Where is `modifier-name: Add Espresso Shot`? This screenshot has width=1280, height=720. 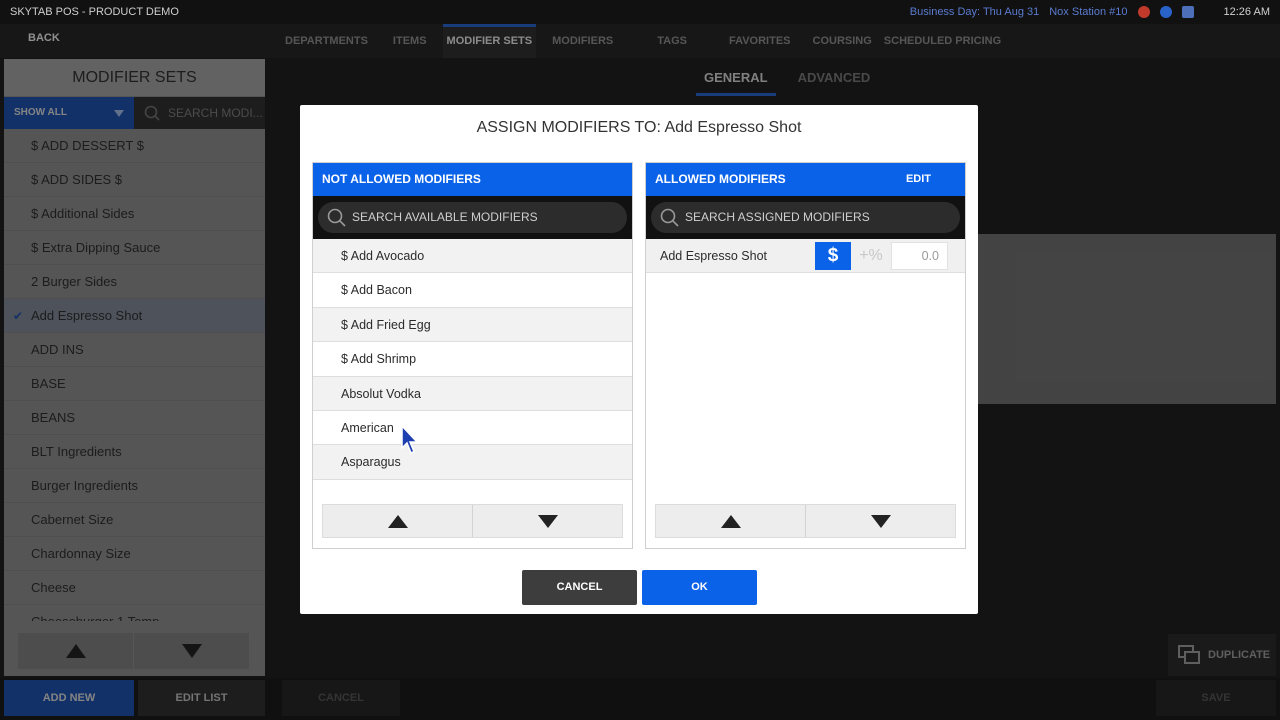 modifier-name: Add Espresso Shot is located at coordinates (714, 256).